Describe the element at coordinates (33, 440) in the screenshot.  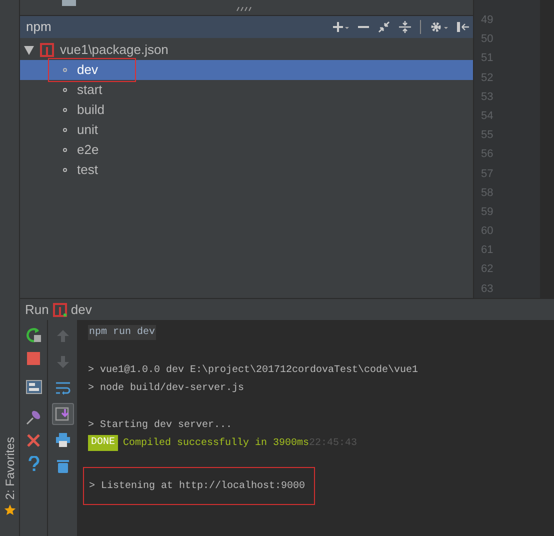
I see `close-icon` at that location.